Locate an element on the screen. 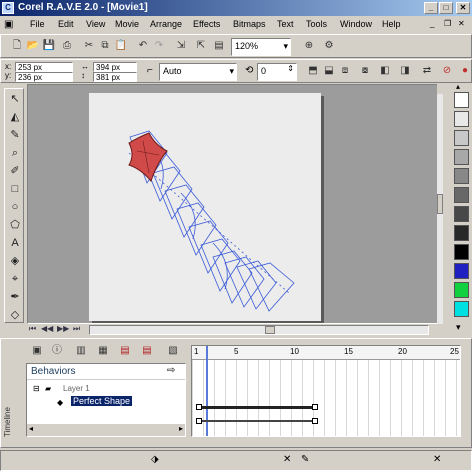 Image resolution: width=472 pixels, height=471 pixels. menu-window: Window is located at coordinates (356, 24).